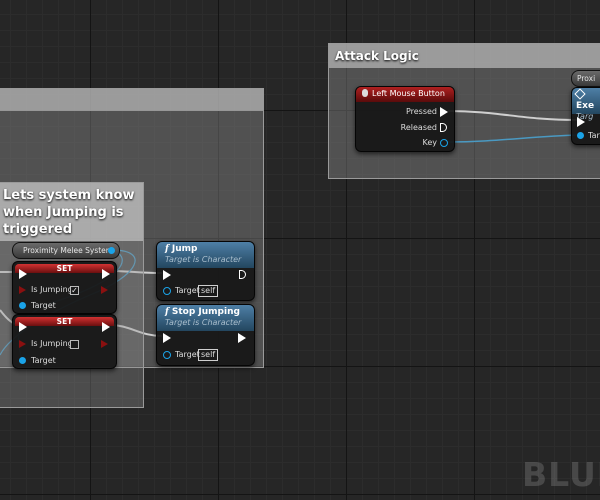  What do you see at coordinates (443, 127) in the screenshot?
I see `event-released-pin` at bounding box center [443, 127].